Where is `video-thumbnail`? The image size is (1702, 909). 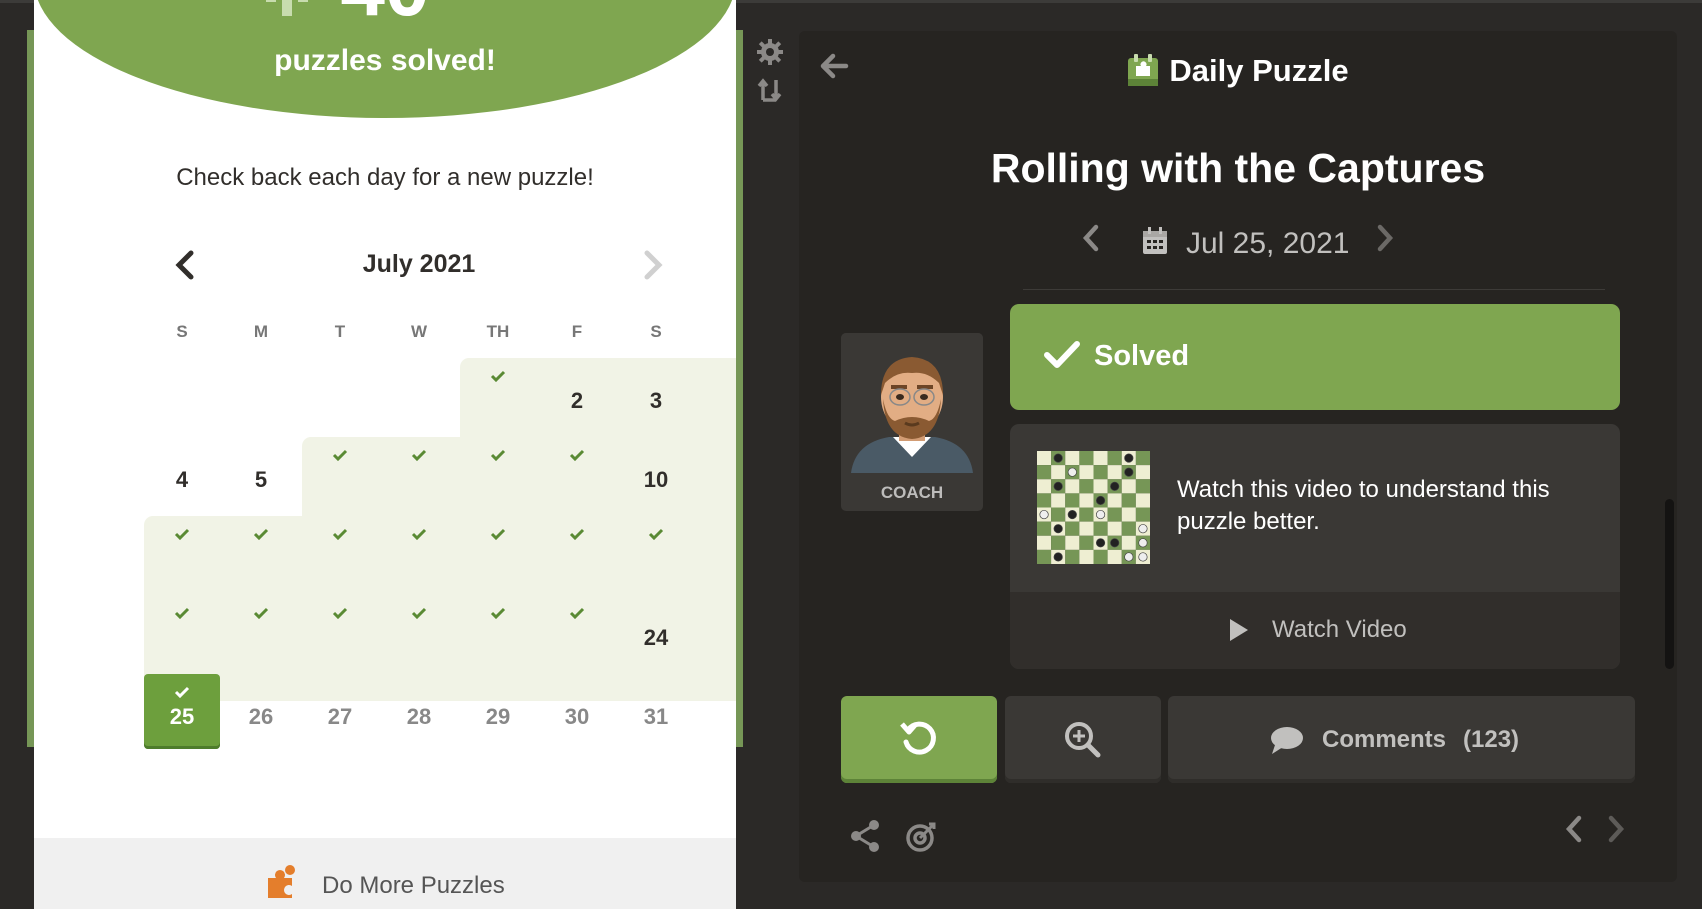
video-thumbnail is located at coordinates (1093, 507).